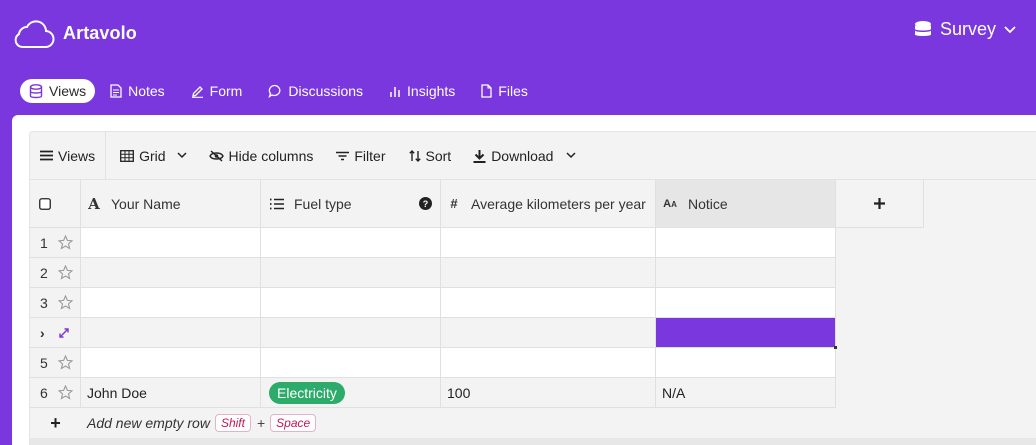 This screenshot has height=445, width=1036. Describe the element at coordinates (55, 363) in the screenshot. I see `row-index-cell: 5` at that location.